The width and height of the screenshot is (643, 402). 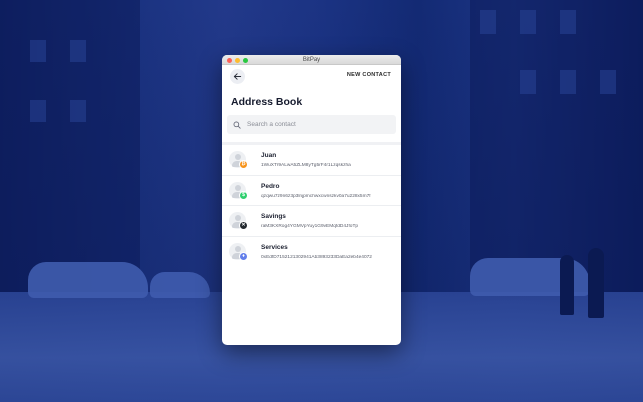 I want to click on contact-name: Juan, so click(x=269, y=155).